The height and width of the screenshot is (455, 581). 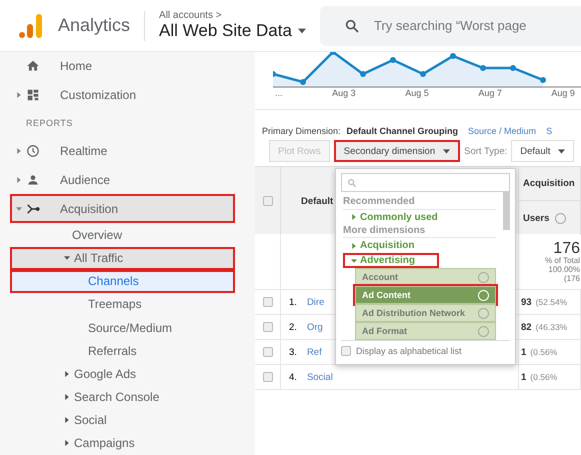 What do you see at coordinates (486, 151) in the screenshot?
I see `sort-type-label: Sort Type:` at bounding box center [486, 151].